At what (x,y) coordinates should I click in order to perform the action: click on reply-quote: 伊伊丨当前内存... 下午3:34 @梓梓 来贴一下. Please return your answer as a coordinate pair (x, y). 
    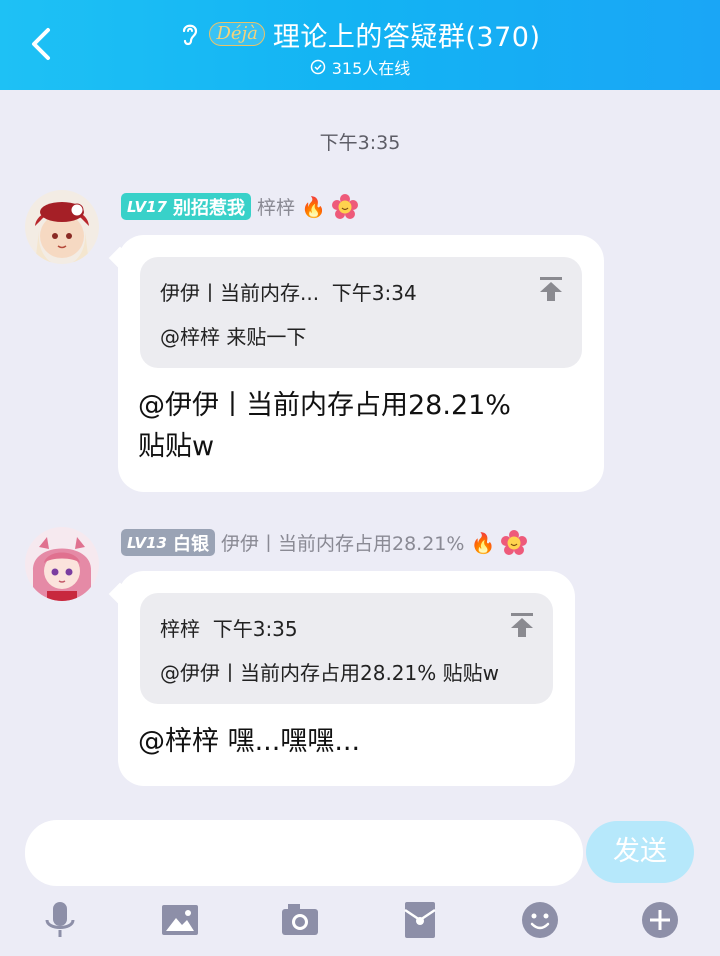
    Looking at the image, I should click on (361, 312).